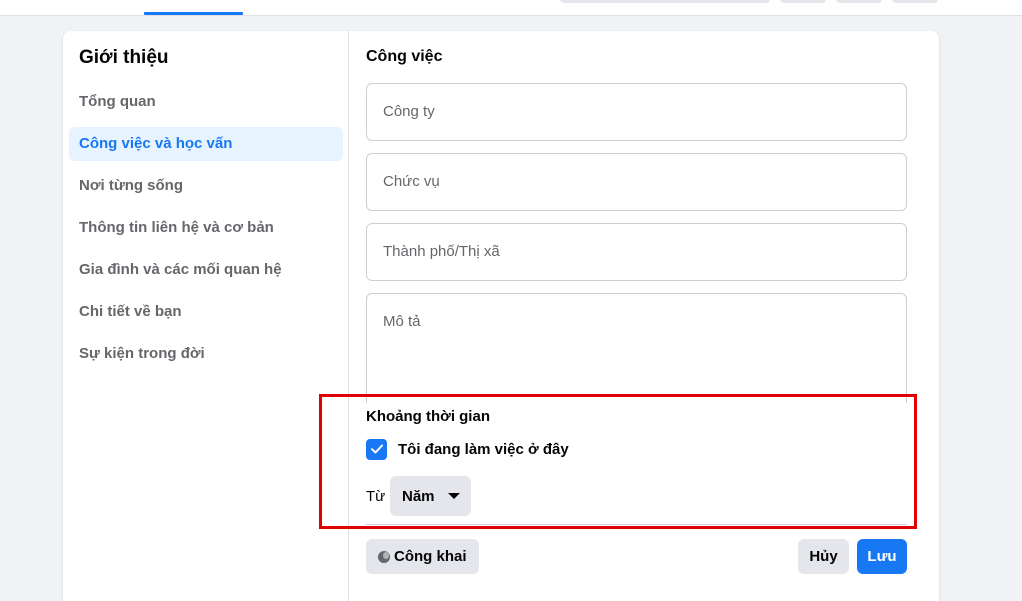  Describe the element at coordinates (206, 312) in the screenshot. I see `sidebar-item-details-about-you: Chi tiết về bạn` at that location.